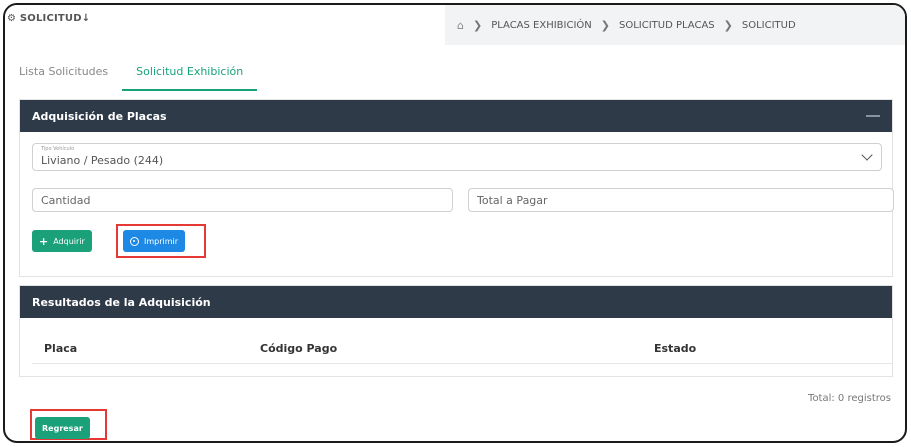 The height and width of the screenshot is (447, 911). What do you see at coordinates (242, 200) in the screenshot?
I see `quantity-input` at bounding box center [242, 200].